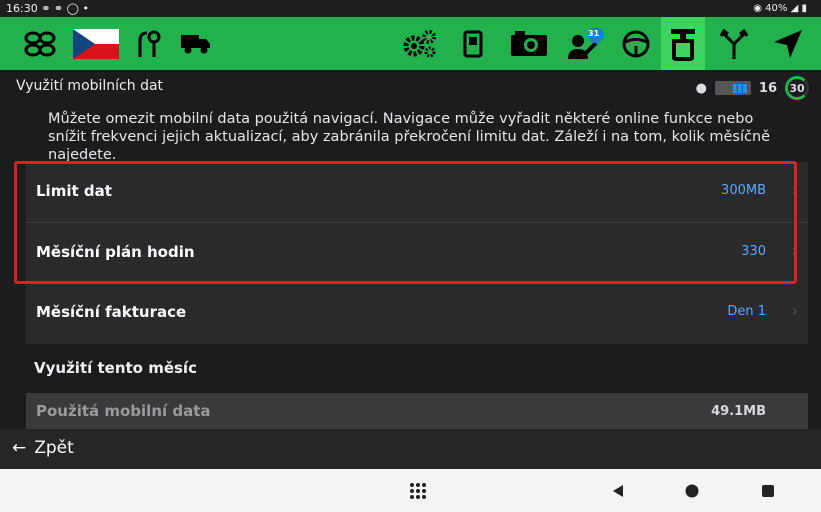 The height and width of the screenshot is (512, 821). What do you see at coordinates (410, 449) in the screenshot?
I see `bottom-bar: ← Zpět` at bounding box center [410, 449].